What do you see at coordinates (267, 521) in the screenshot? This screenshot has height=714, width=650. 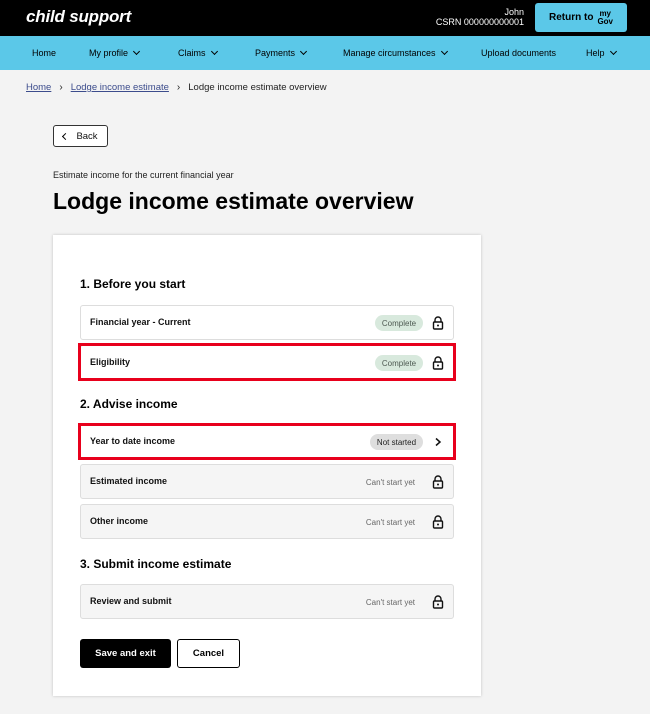 I see `task-row-other-income: Other income Can't start yet` at bounding box center [267, 521].